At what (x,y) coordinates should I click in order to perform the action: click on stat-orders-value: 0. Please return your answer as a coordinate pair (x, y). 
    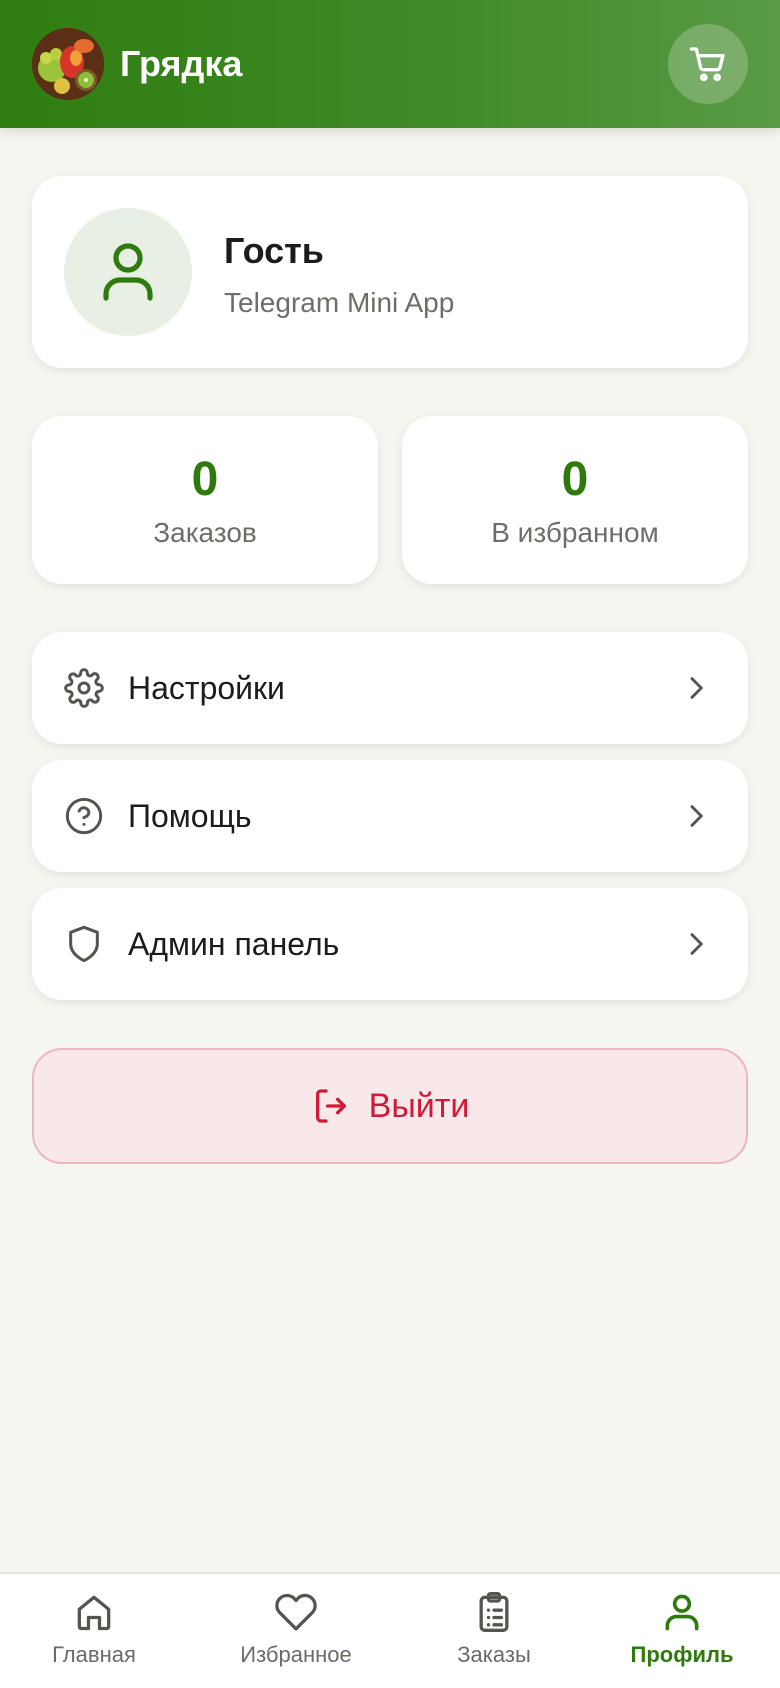
    Looking at the image, I should click on (205, 479).